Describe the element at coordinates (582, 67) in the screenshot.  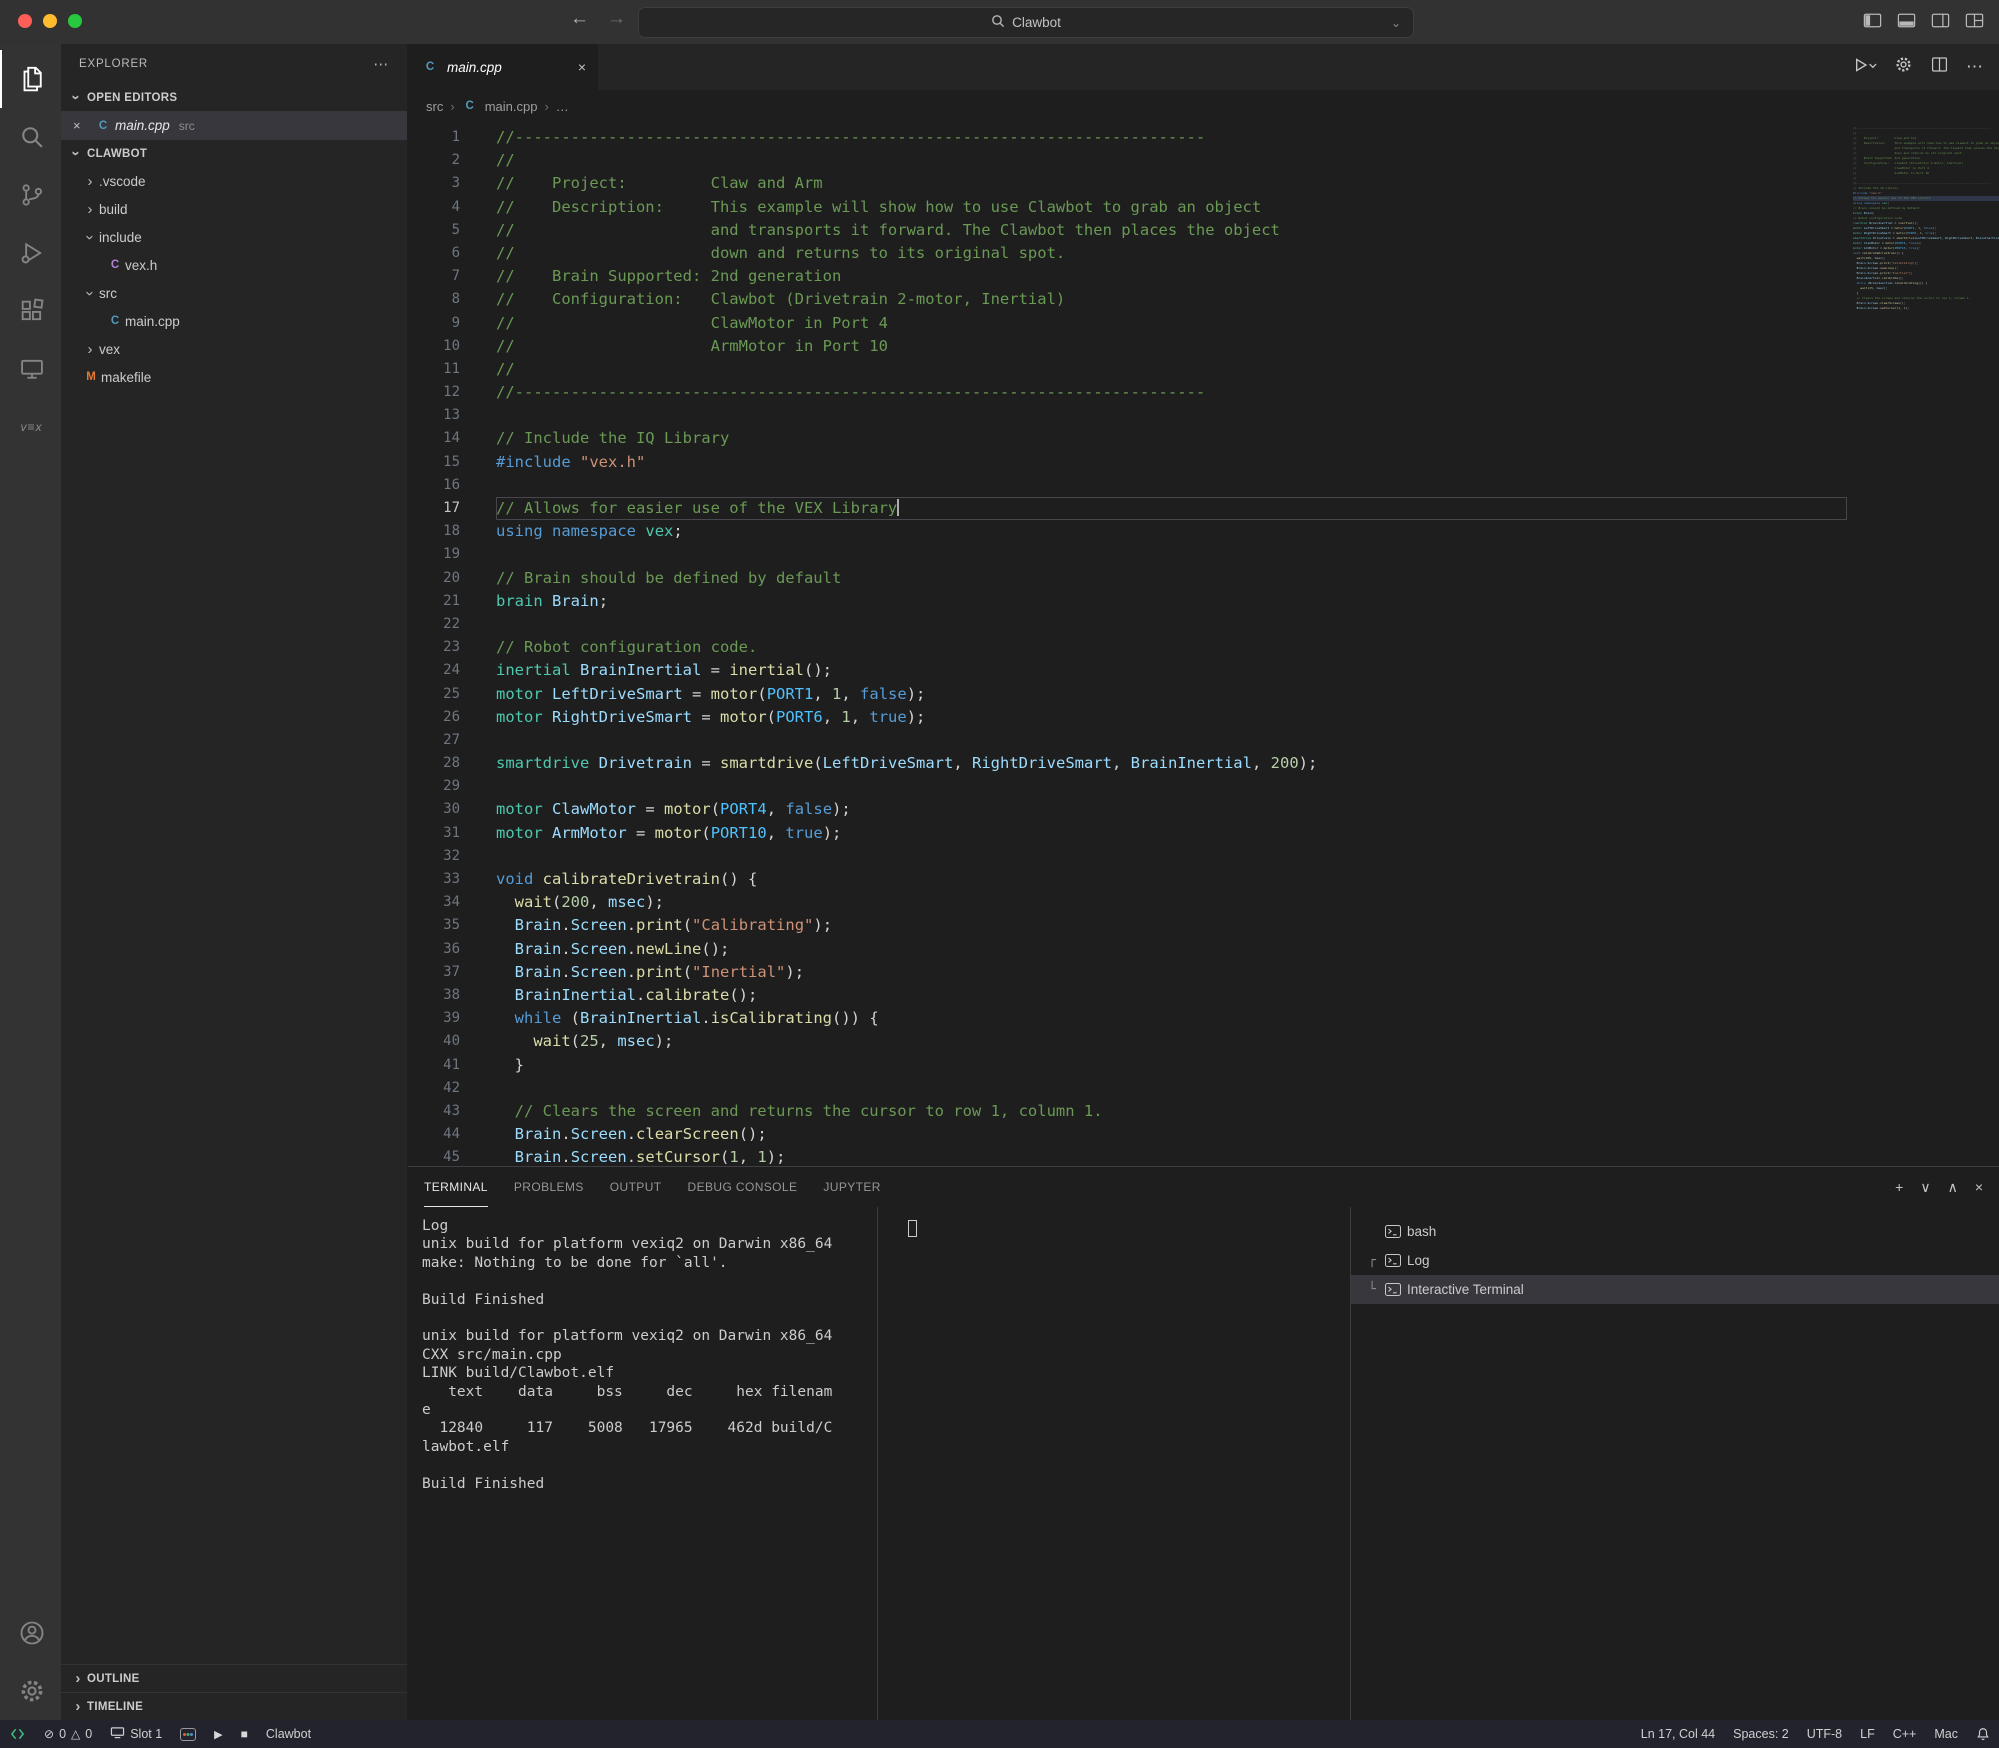
I see `close-tab-icon: ×` at that location.